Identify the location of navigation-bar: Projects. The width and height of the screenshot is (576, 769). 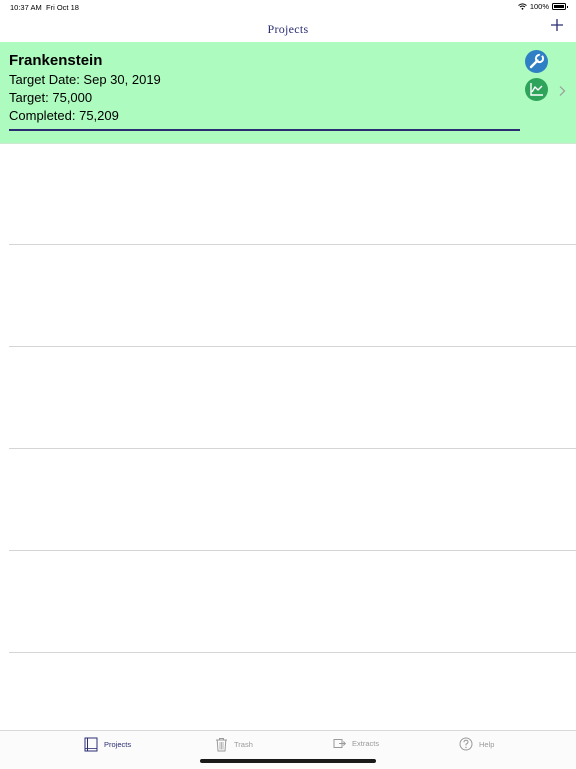
(288, 28).